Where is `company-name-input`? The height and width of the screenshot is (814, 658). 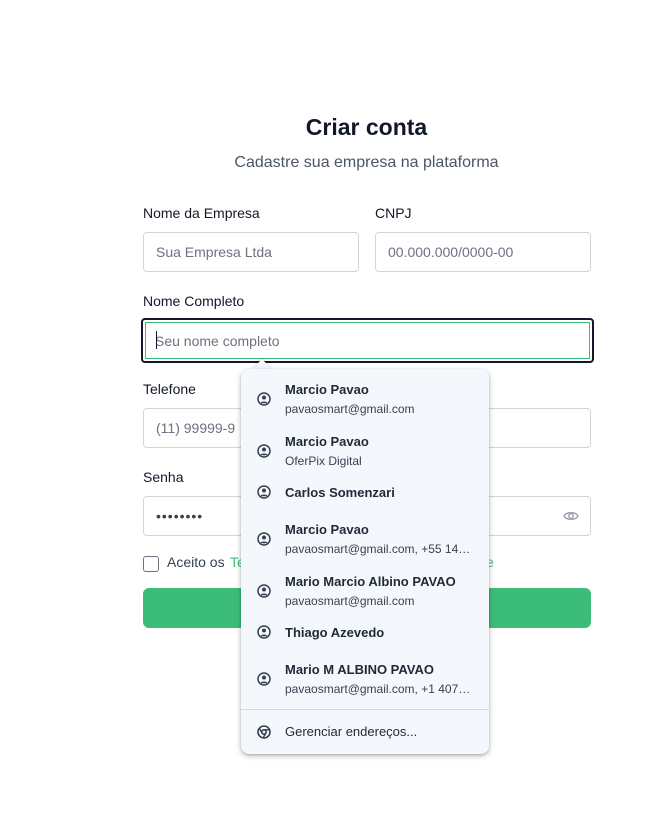
company-name-input is located at coordinates (251, 252).